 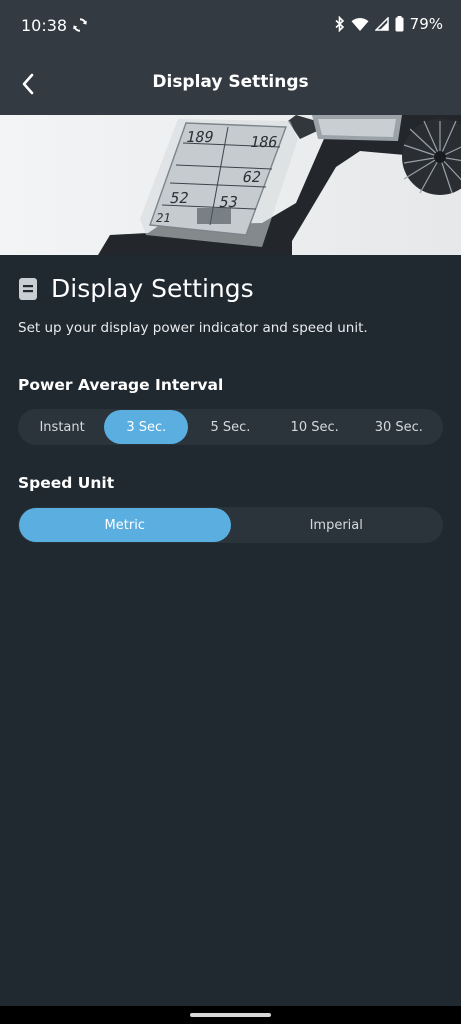 I want to click on section-title: Display Settings, so click(x=152, y=288).